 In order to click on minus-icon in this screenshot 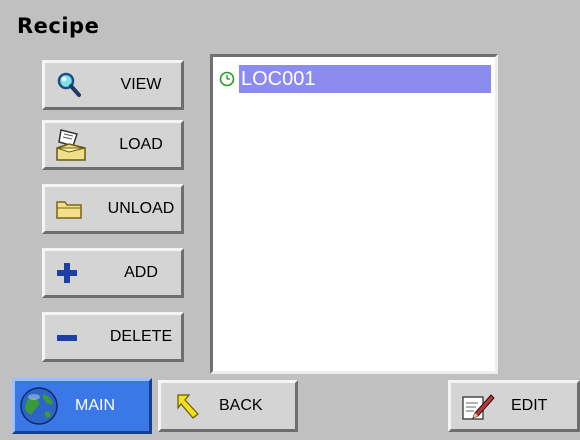, I will do `click(67, 337)`.